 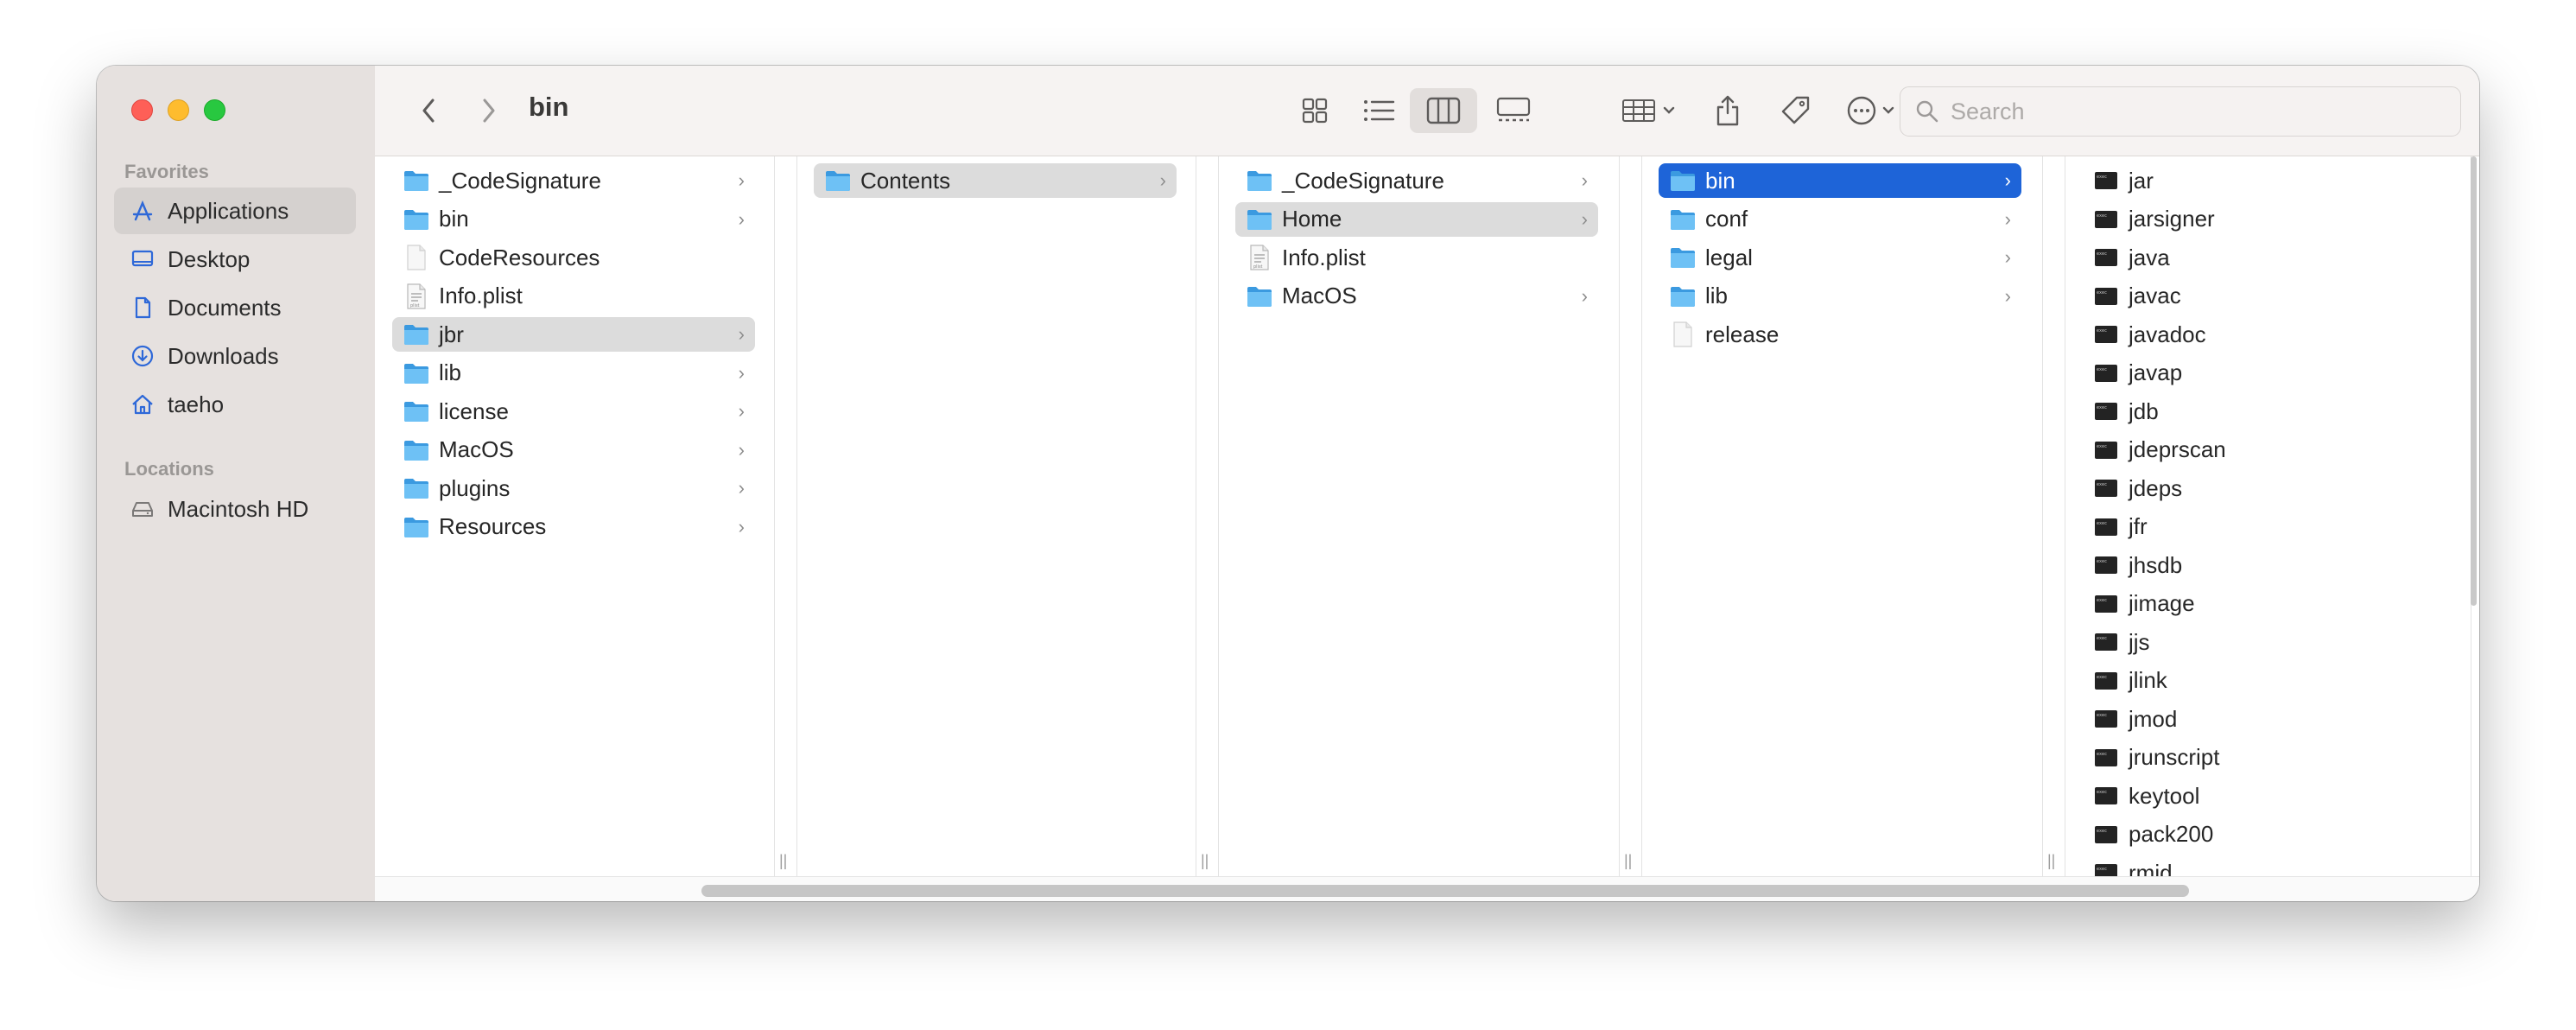 I want to click on list-item: CodeResources, so click(x=573, y=257).